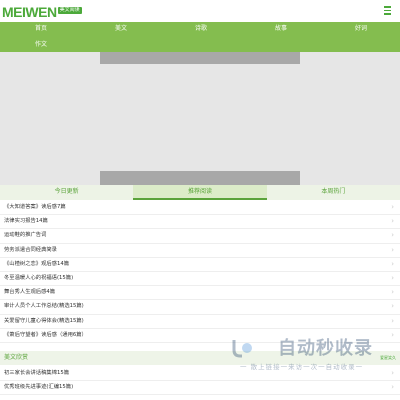  Describe the element at coordinates (25, 235) in the screenshot. I see `list-item-title: 运动鞋的推广告词` at that location.